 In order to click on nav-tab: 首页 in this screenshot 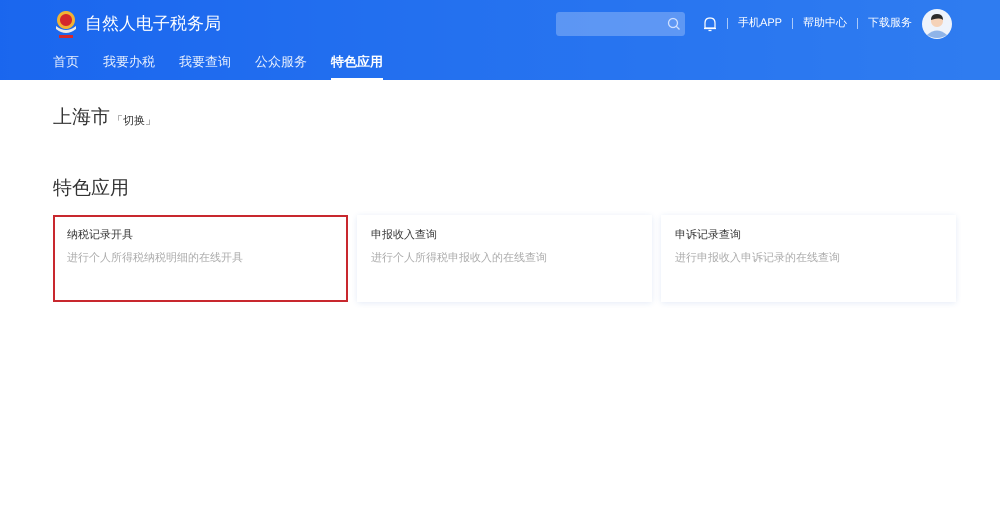, I will do `click(66, 66)`.